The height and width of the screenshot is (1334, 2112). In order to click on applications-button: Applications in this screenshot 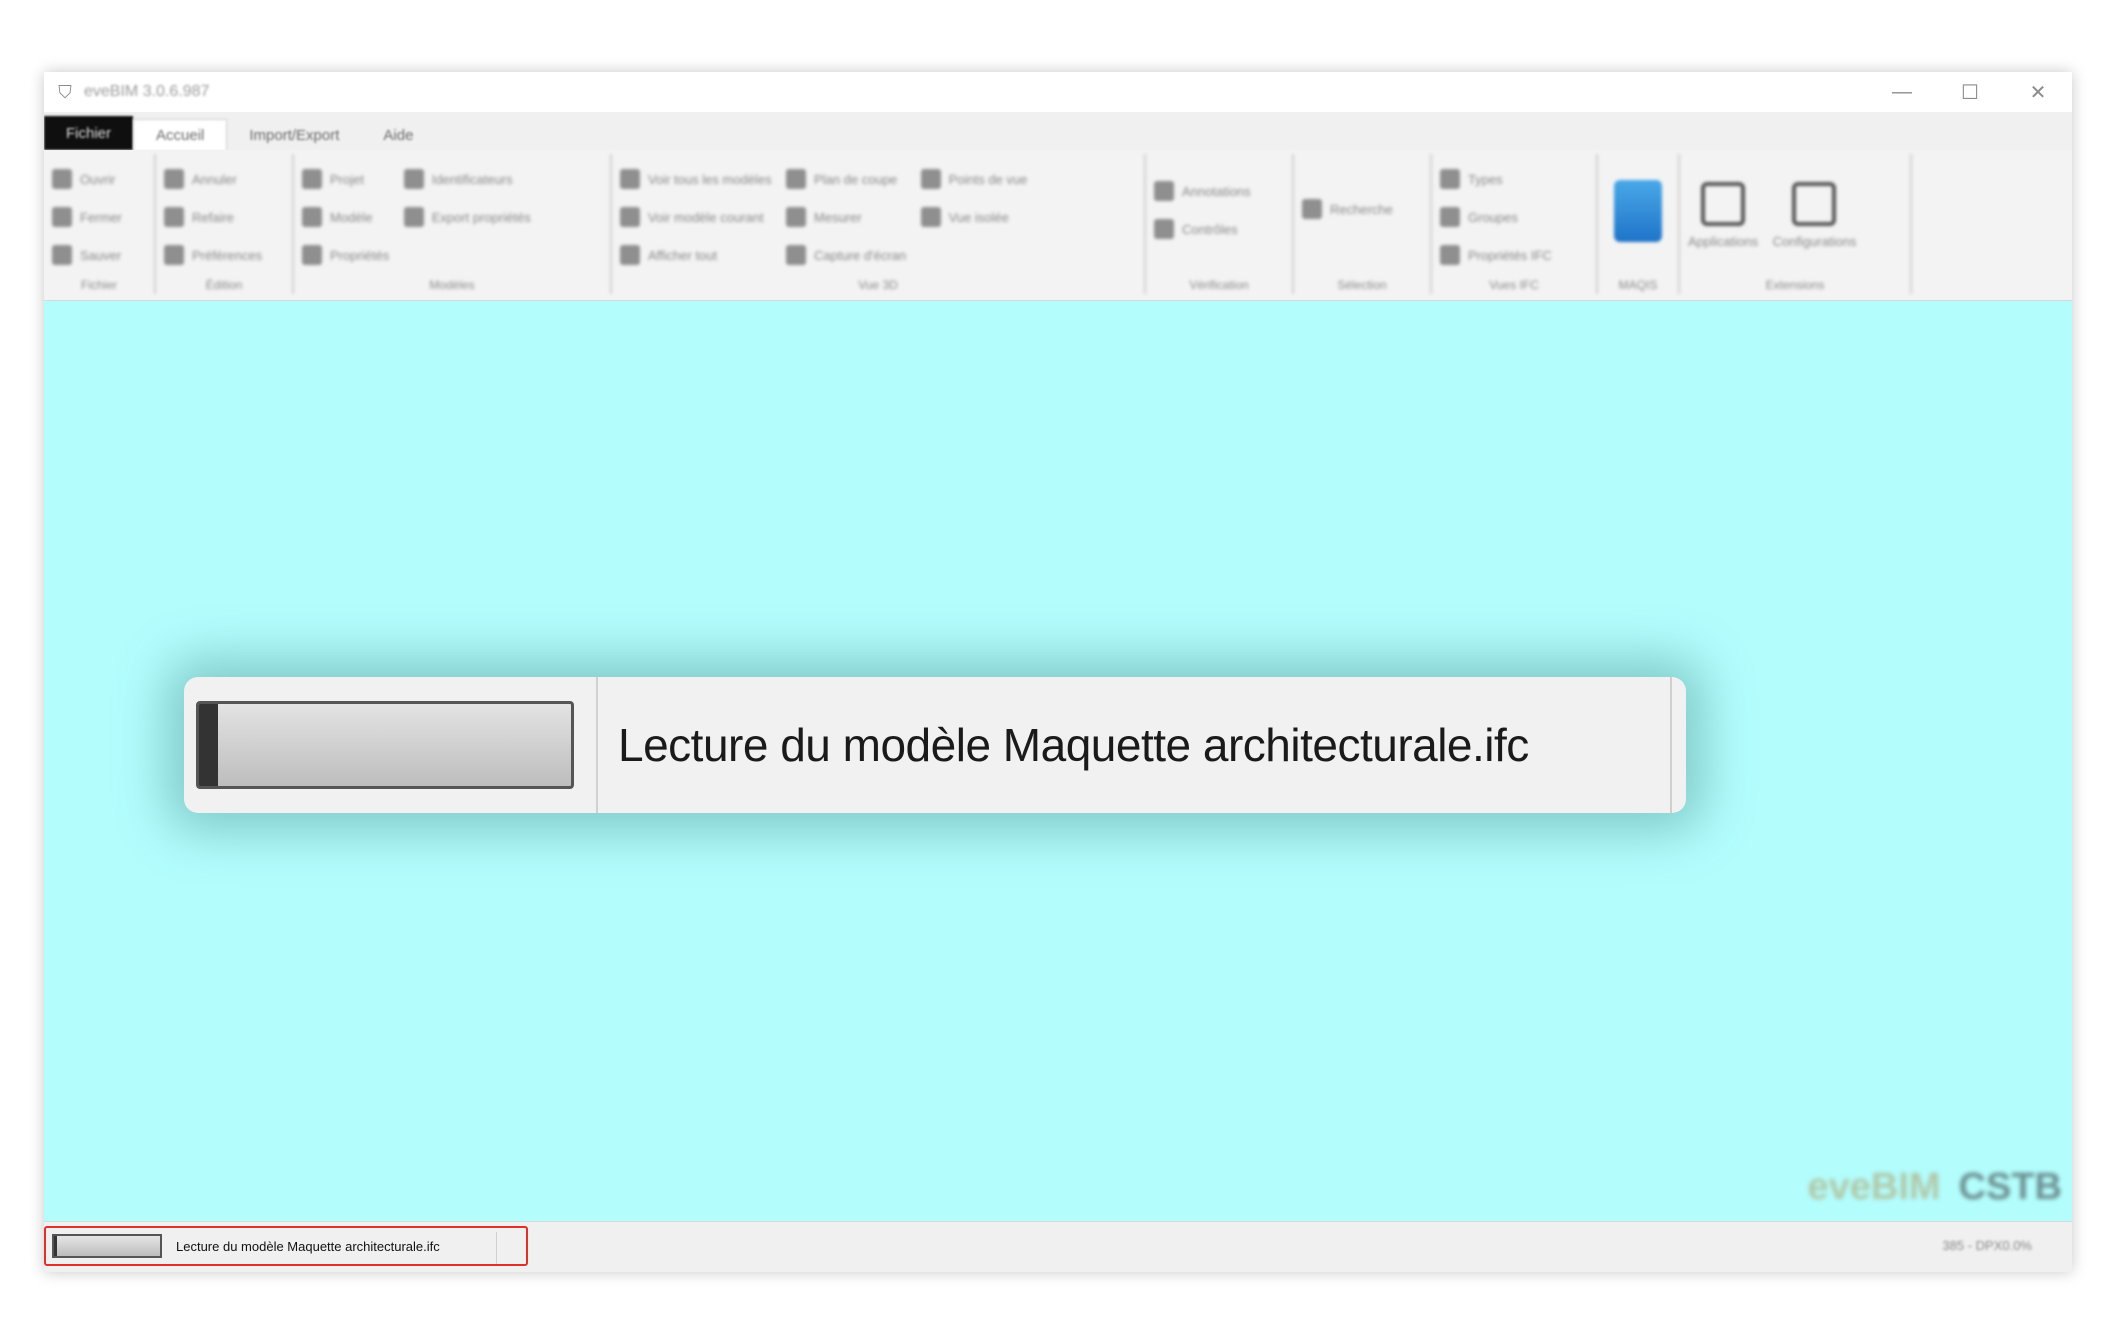, I will do `click(1723, 215)`.